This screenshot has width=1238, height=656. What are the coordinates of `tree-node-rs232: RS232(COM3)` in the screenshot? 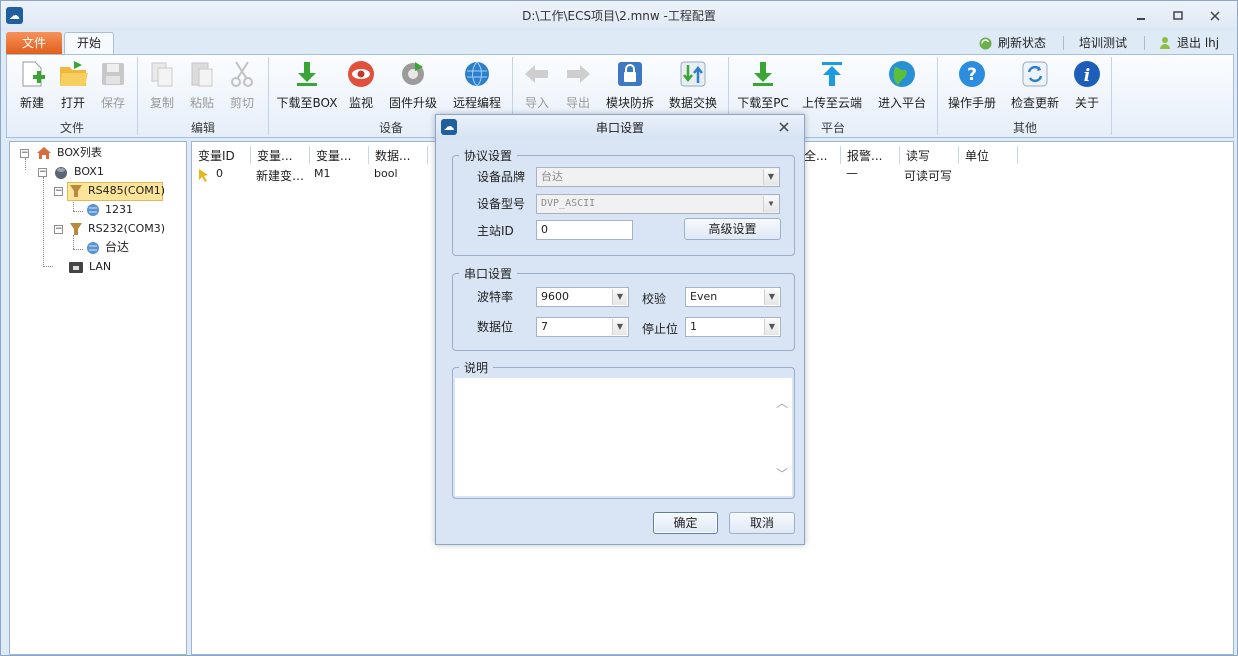 It's located at (126, 229).